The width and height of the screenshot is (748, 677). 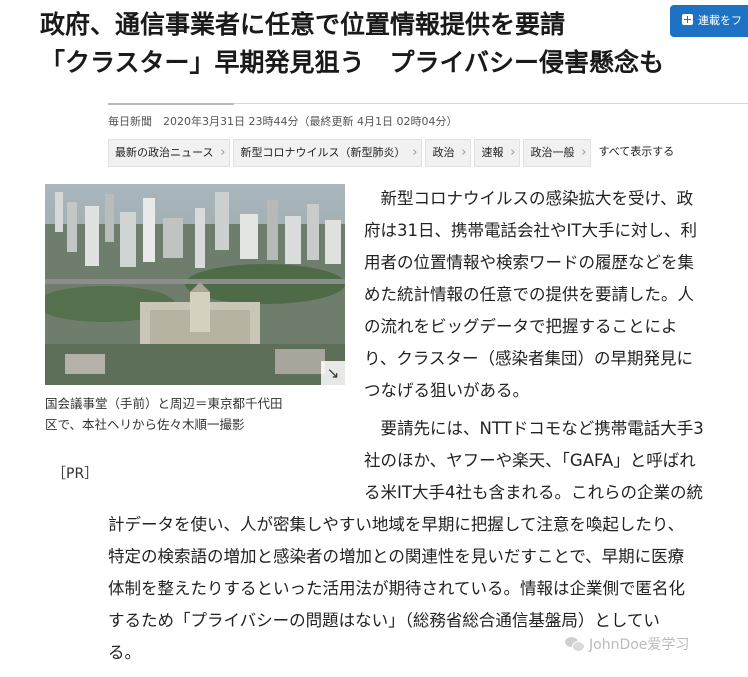 What do you see at coordinates (521, 326) in the screenshot?
I see `text-line: の流れをビッグデータで把握することによ` at bounding box center [521, 326].